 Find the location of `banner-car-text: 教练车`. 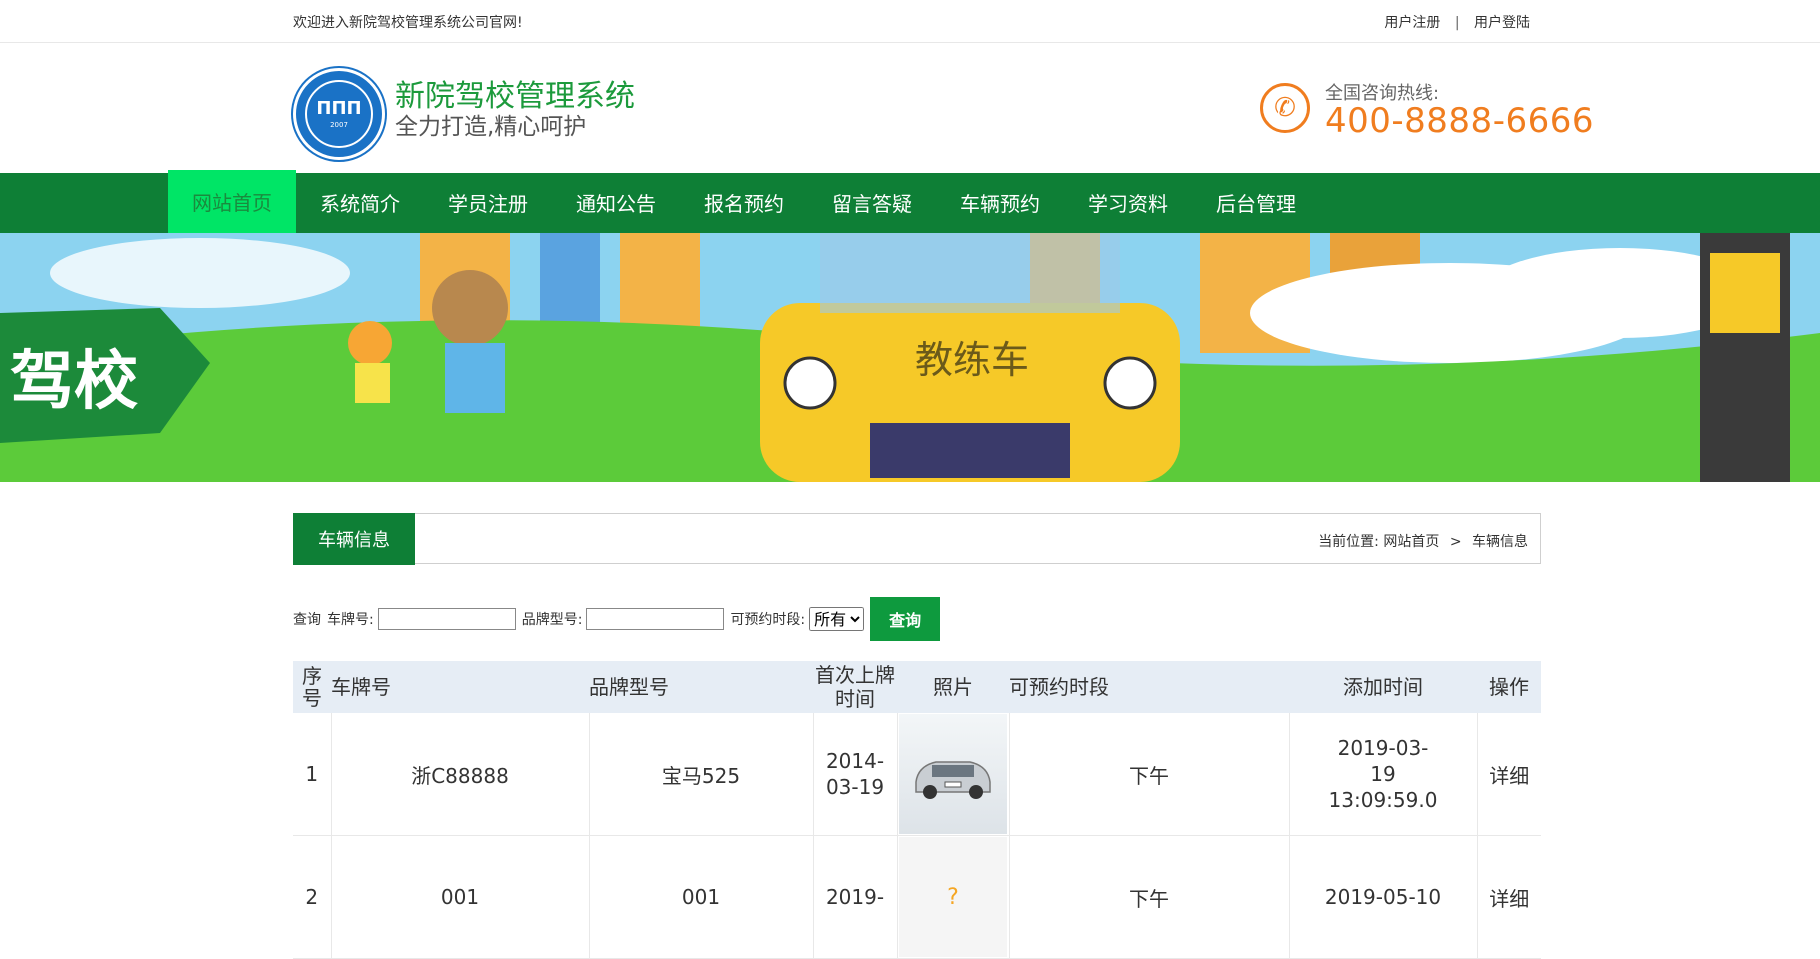

banner-car-text: 教练车 is located at coordinates (972, 360).